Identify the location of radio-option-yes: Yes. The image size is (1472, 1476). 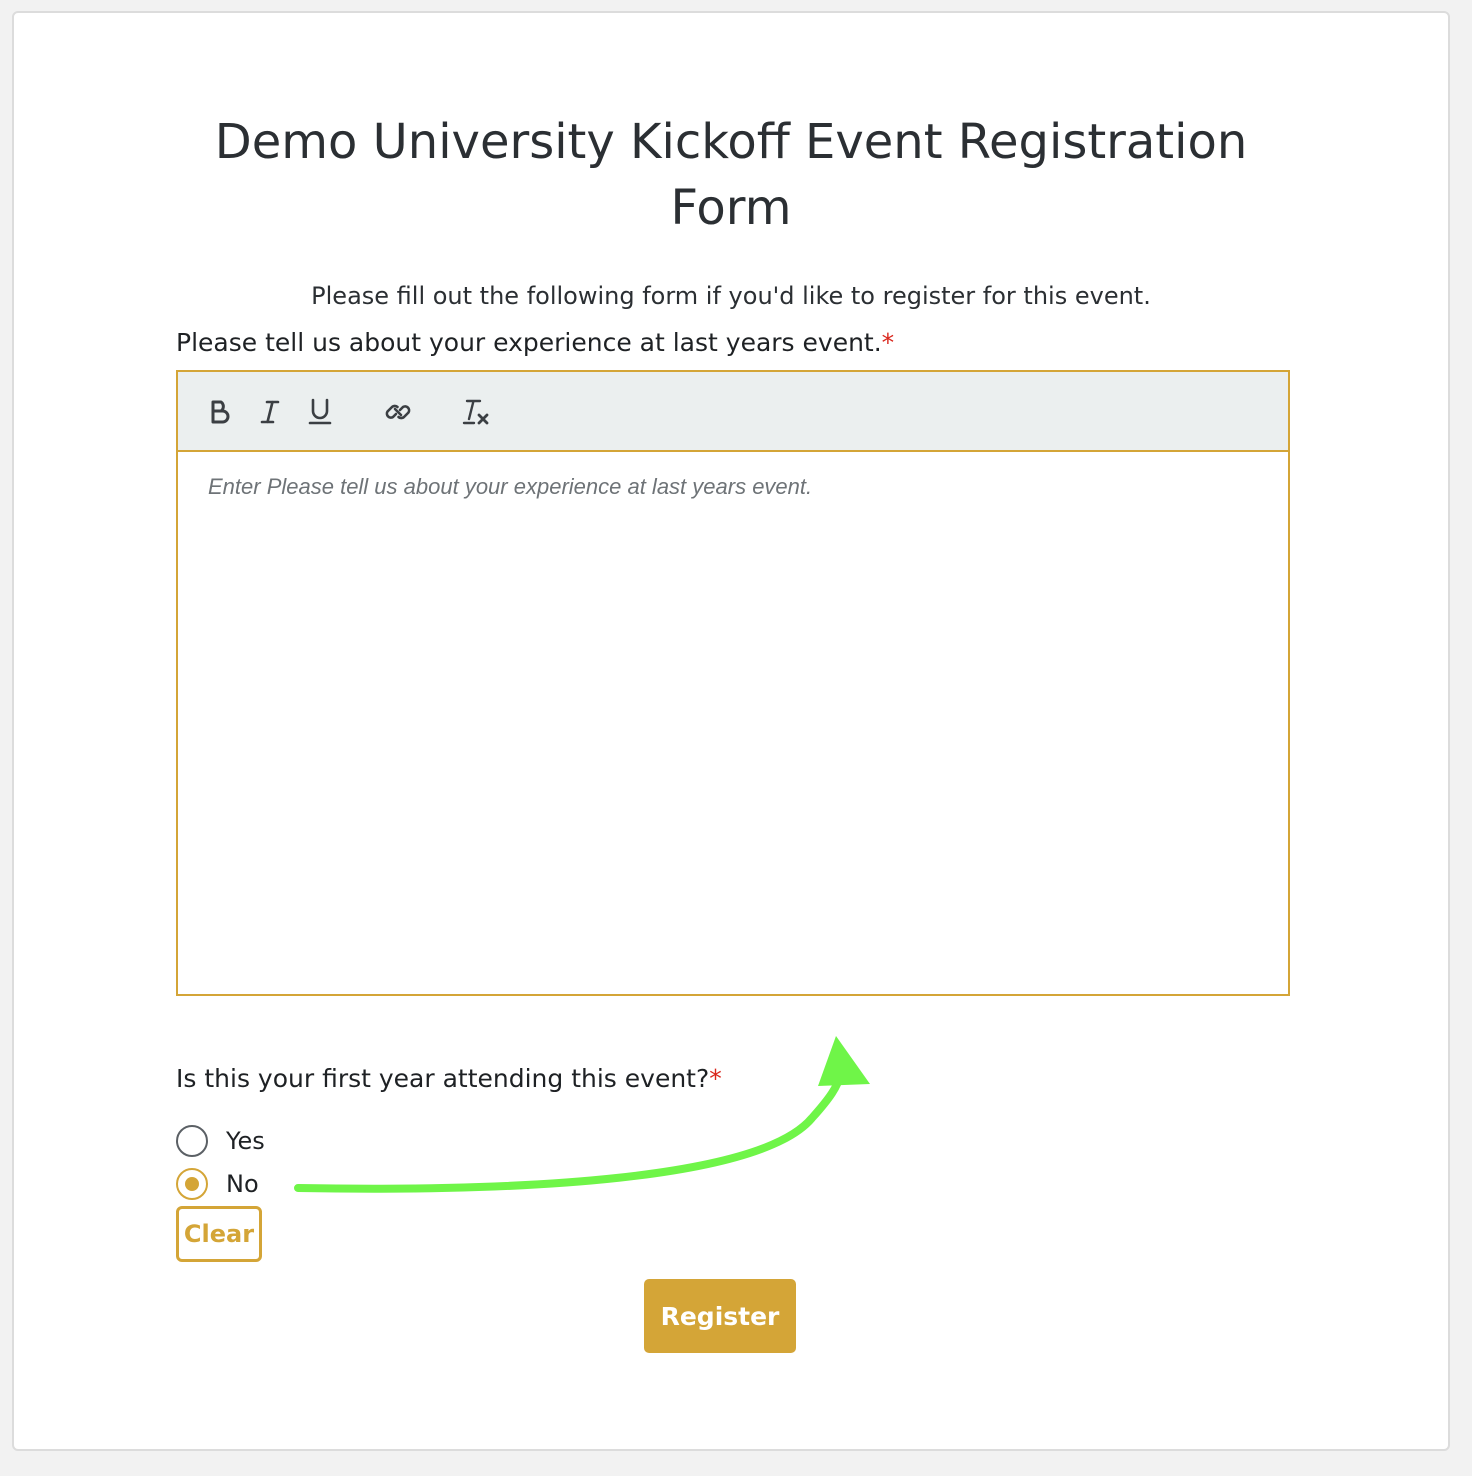
(220, 1141).